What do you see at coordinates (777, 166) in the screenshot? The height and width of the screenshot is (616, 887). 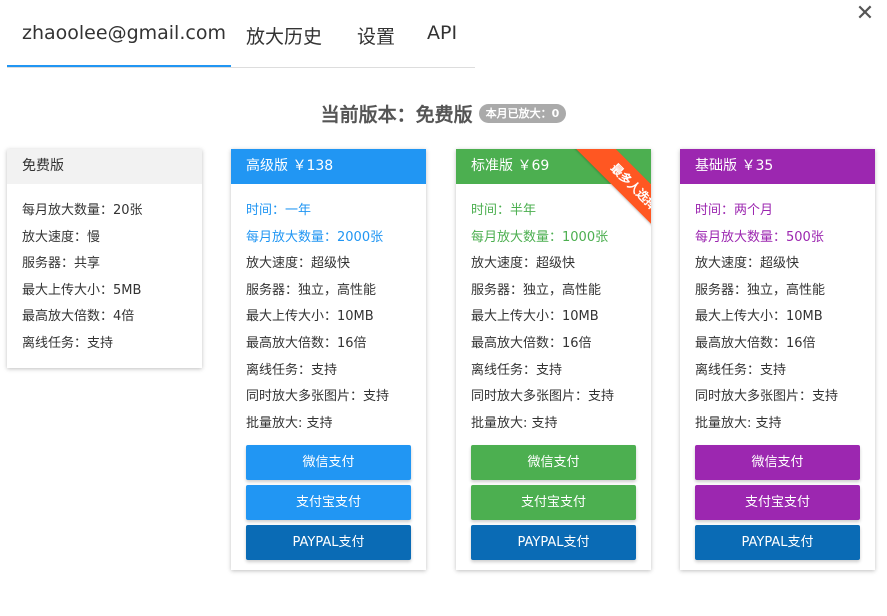 I see `plan-header: 基础版 ￥35` at bounding box center [777, 166].